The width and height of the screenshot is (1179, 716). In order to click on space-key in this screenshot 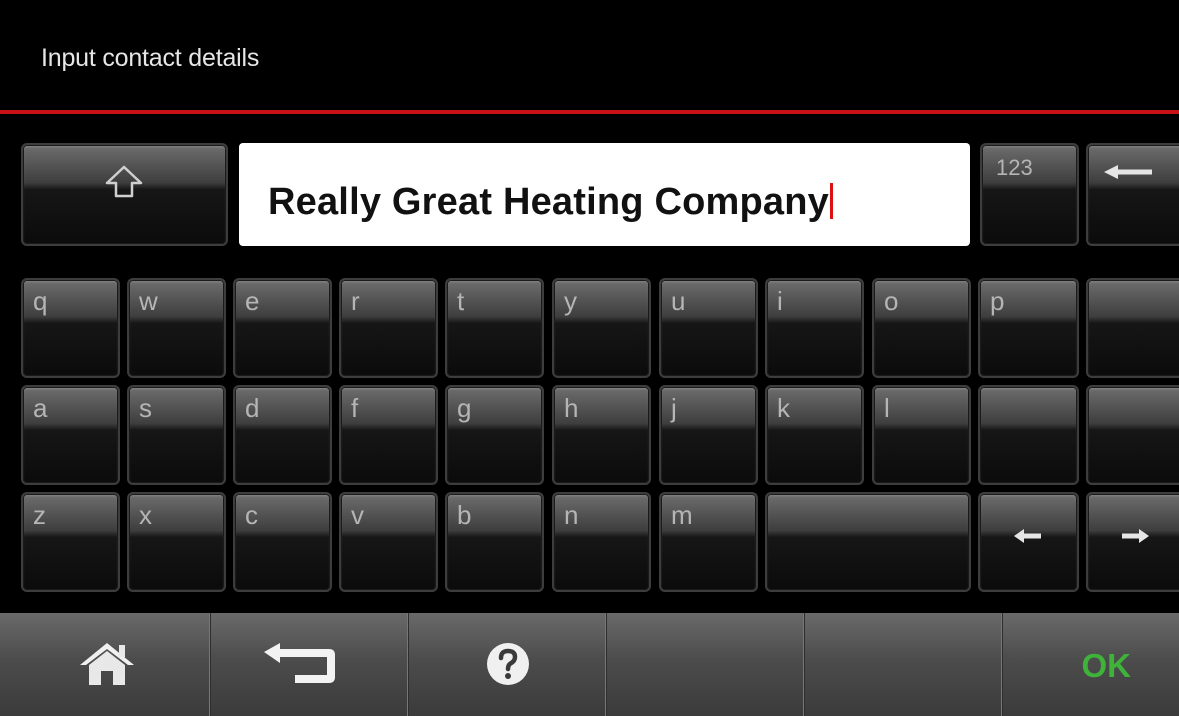, I will do `click(868, 542)`.